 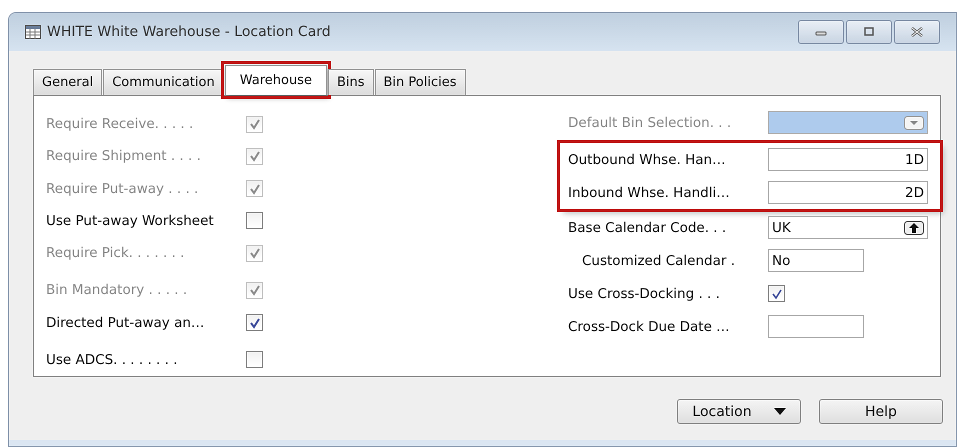 I want to click on field-label: Require Pick. . . . . . ., so click(x=116, y=253).